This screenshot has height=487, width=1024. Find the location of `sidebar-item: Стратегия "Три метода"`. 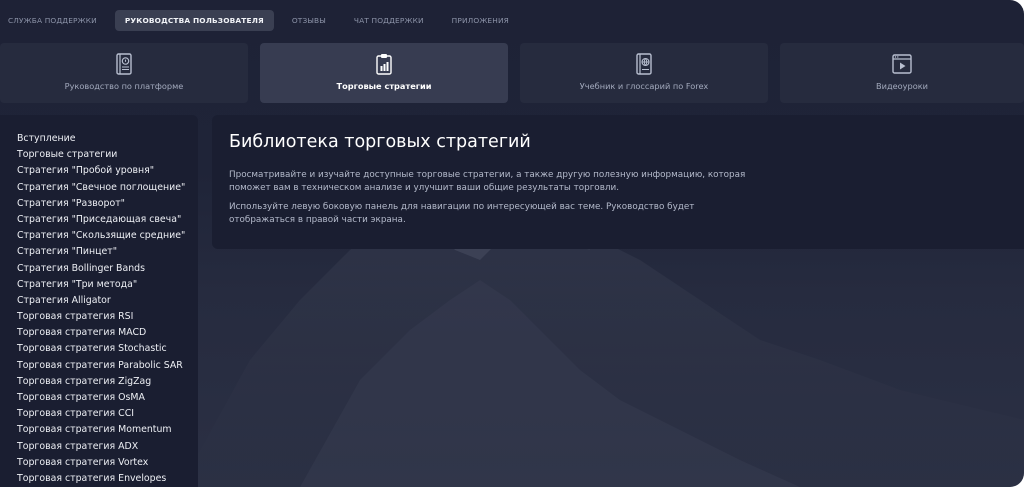

sidebar-item: Стратегия "Три метода" is located at coordinates (107, 285).